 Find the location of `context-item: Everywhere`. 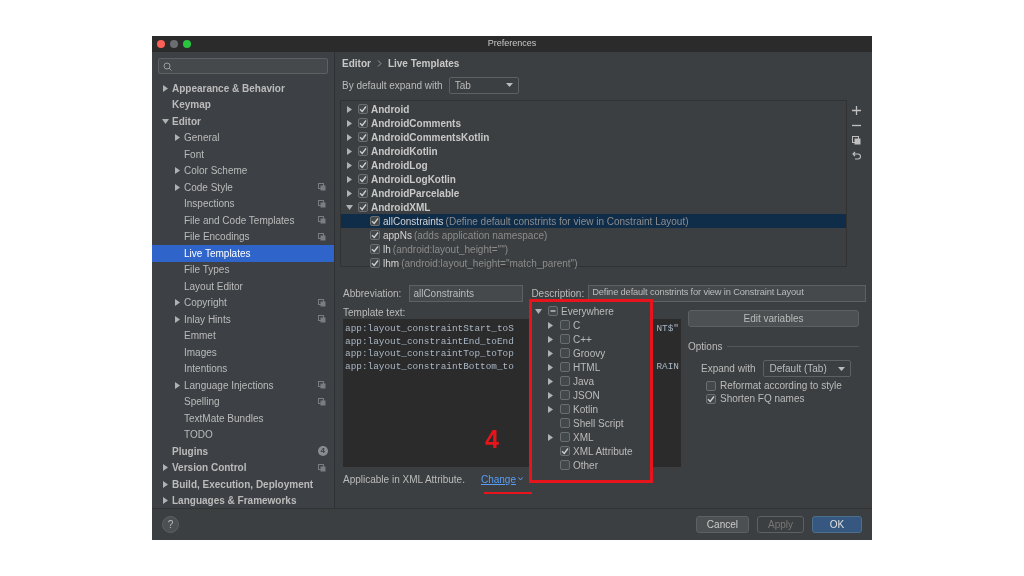

context-item: Everywhere is located at coordinates (591, 311).